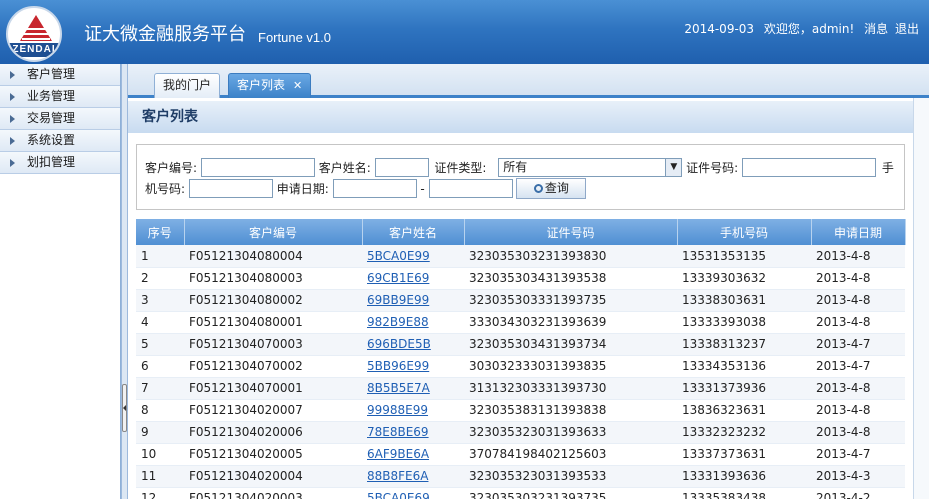  What do you see at coordinates (273, 232) in the screenshot?
I see `col-header-customer-no: 客户编号` at bounding box center [273, 232].